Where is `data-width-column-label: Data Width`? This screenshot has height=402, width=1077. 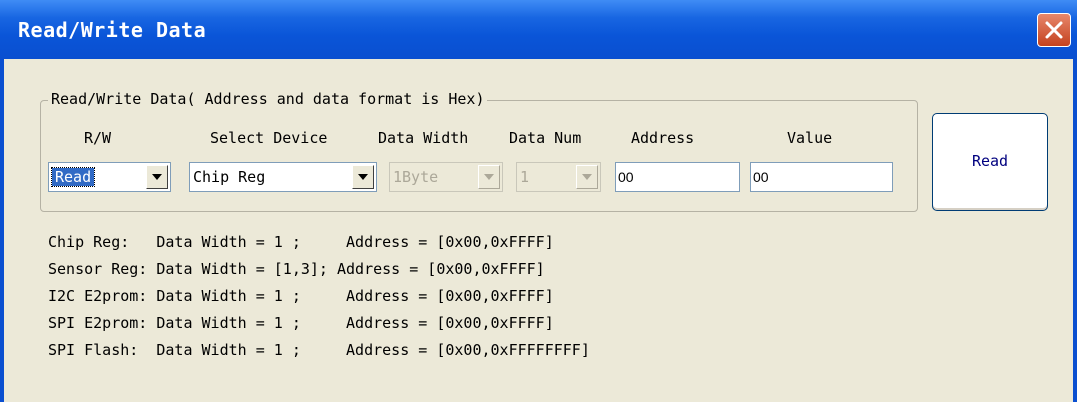 data-width-column-label: Data Width is located at coordinates (423, 138).